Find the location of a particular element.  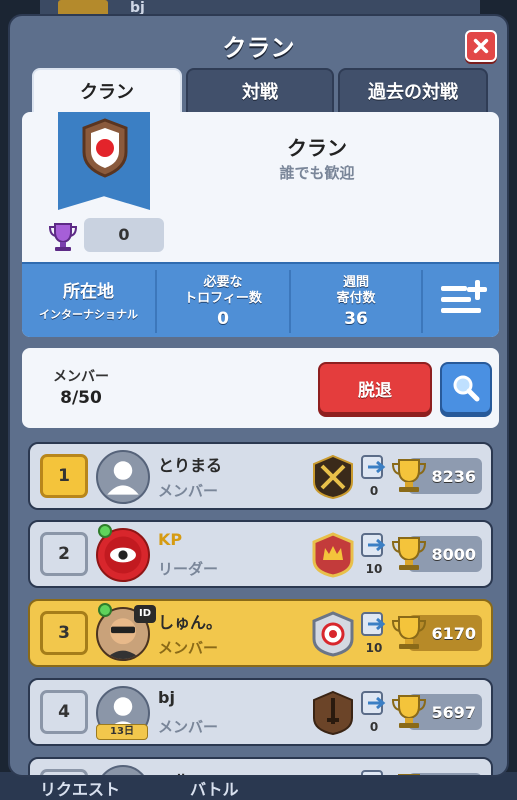

member-label: メンバー is located at coordinates (81, 377).